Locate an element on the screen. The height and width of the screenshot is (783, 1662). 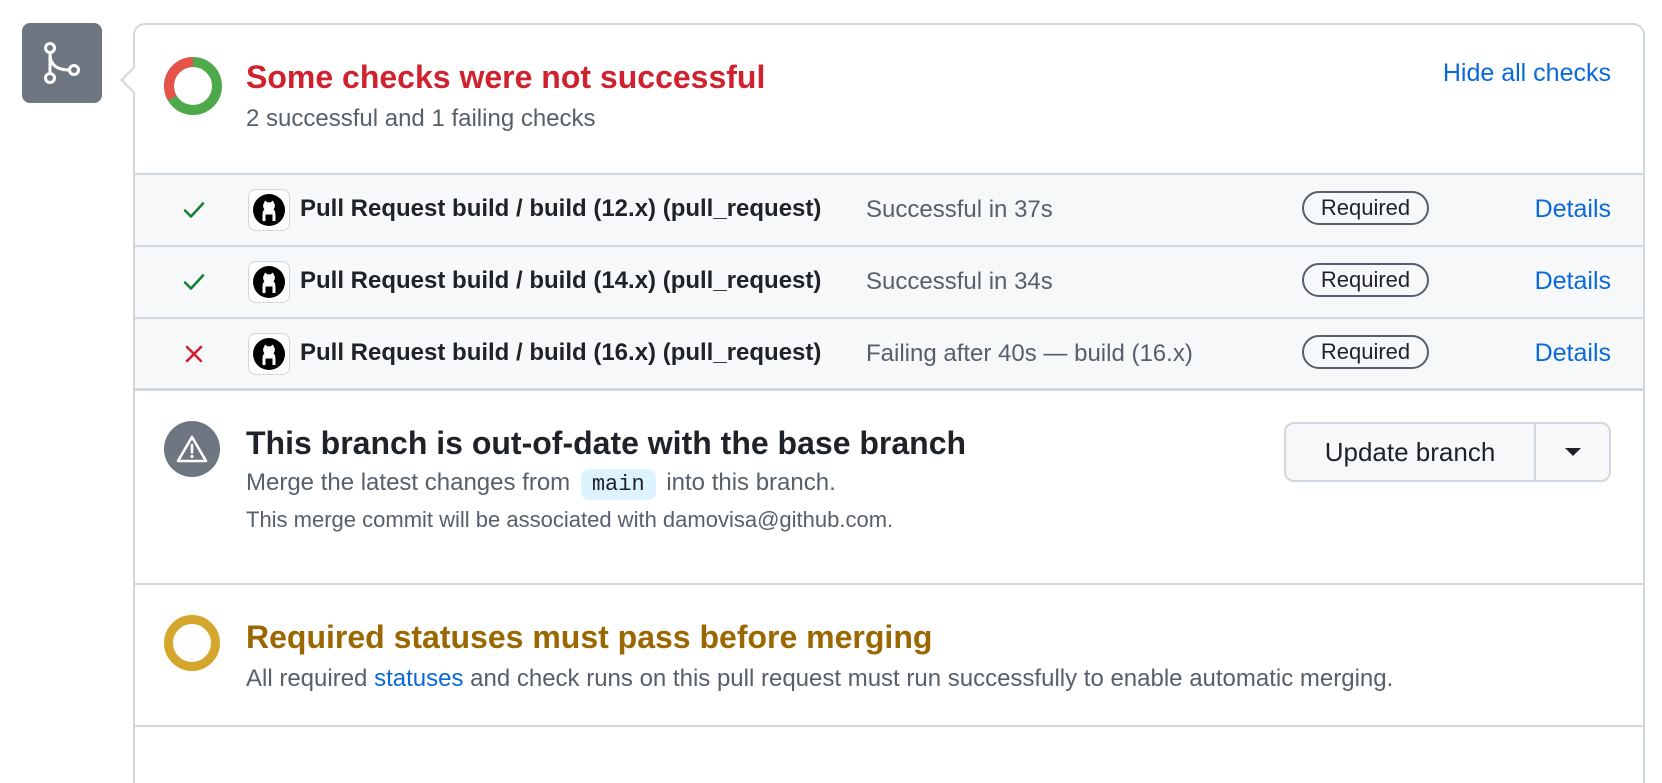
failing-arc is located at coordinates (179, 79).